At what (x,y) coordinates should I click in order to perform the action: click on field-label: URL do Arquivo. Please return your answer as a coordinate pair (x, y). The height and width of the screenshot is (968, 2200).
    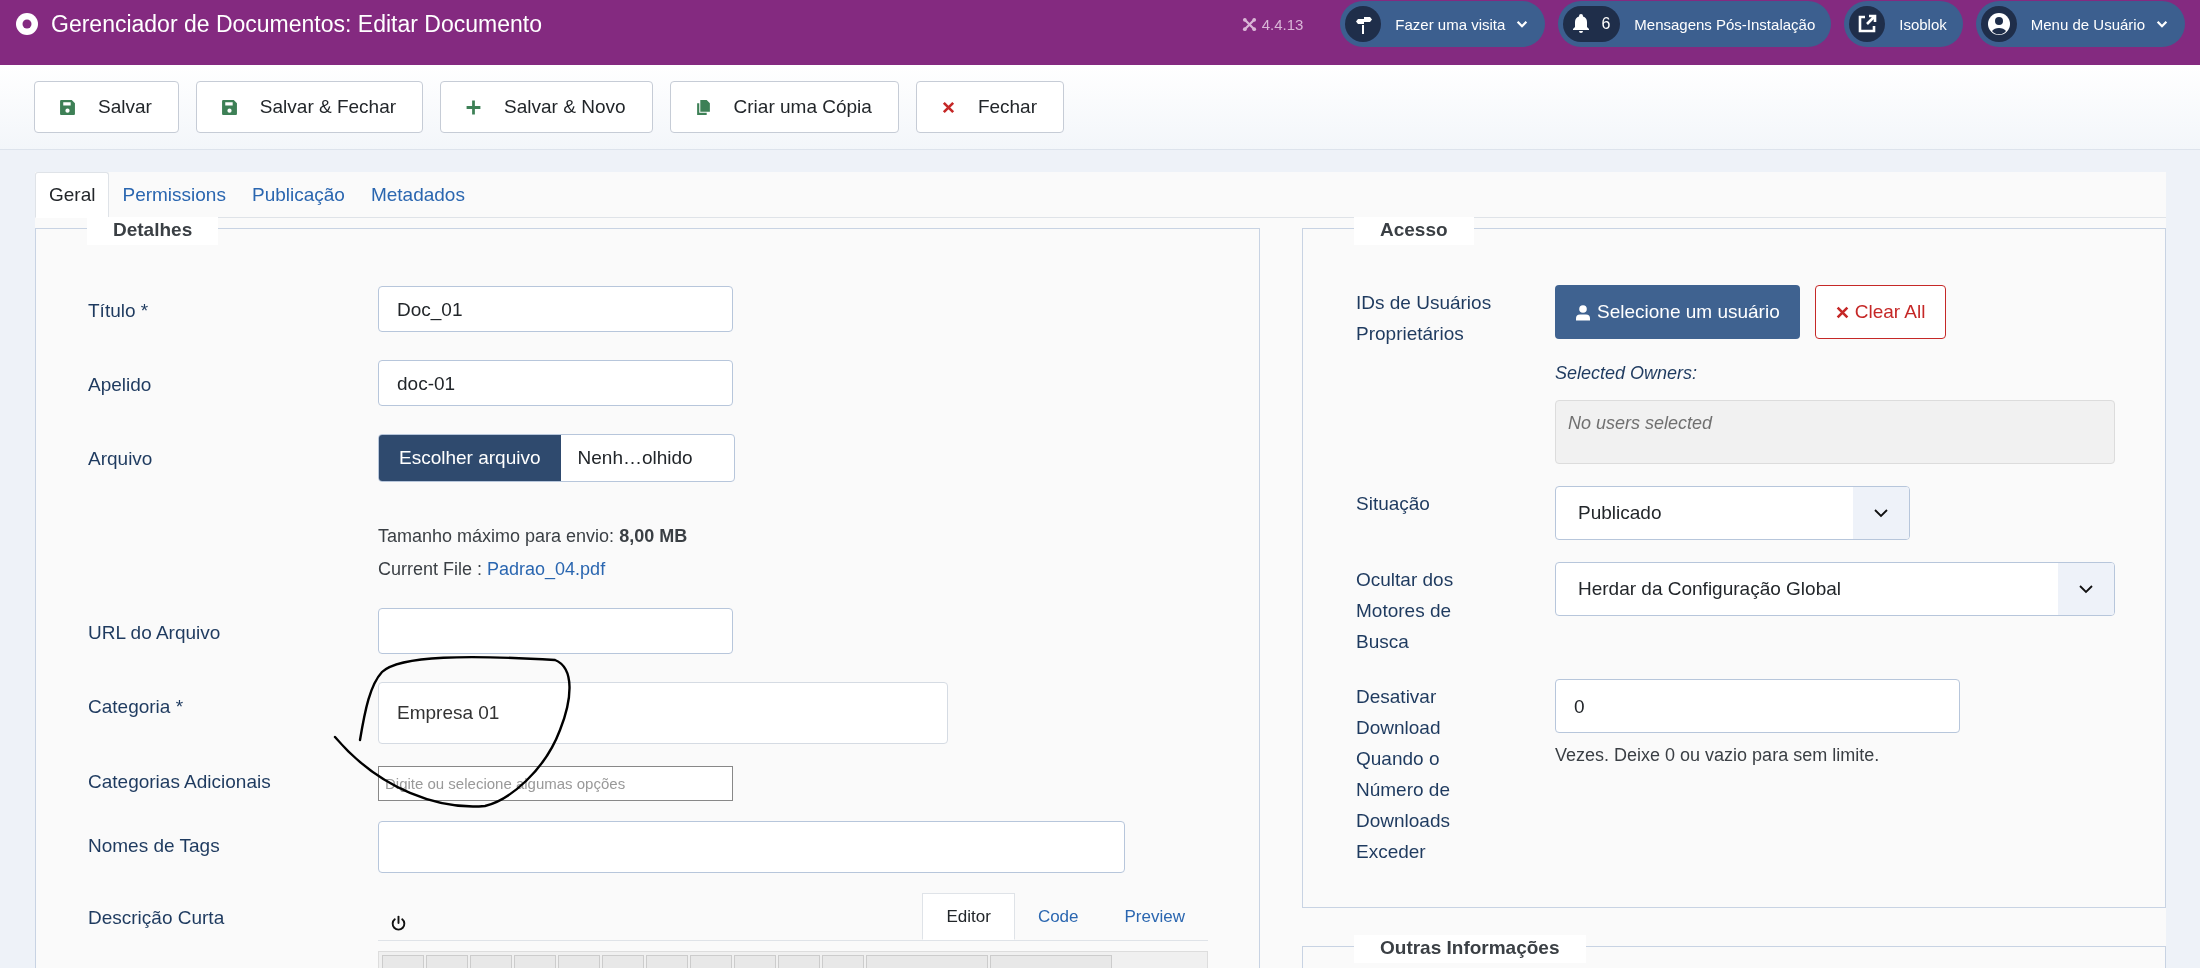
    Looking at the image, I should click on (155, 633).